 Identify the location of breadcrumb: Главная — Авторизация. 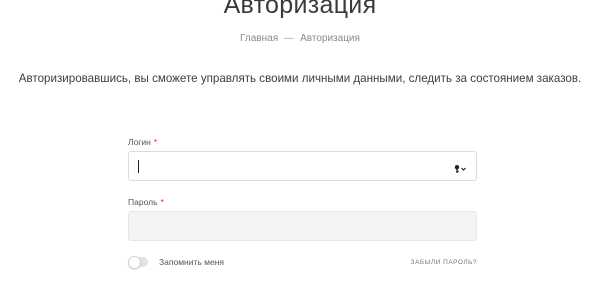
(300, 38).